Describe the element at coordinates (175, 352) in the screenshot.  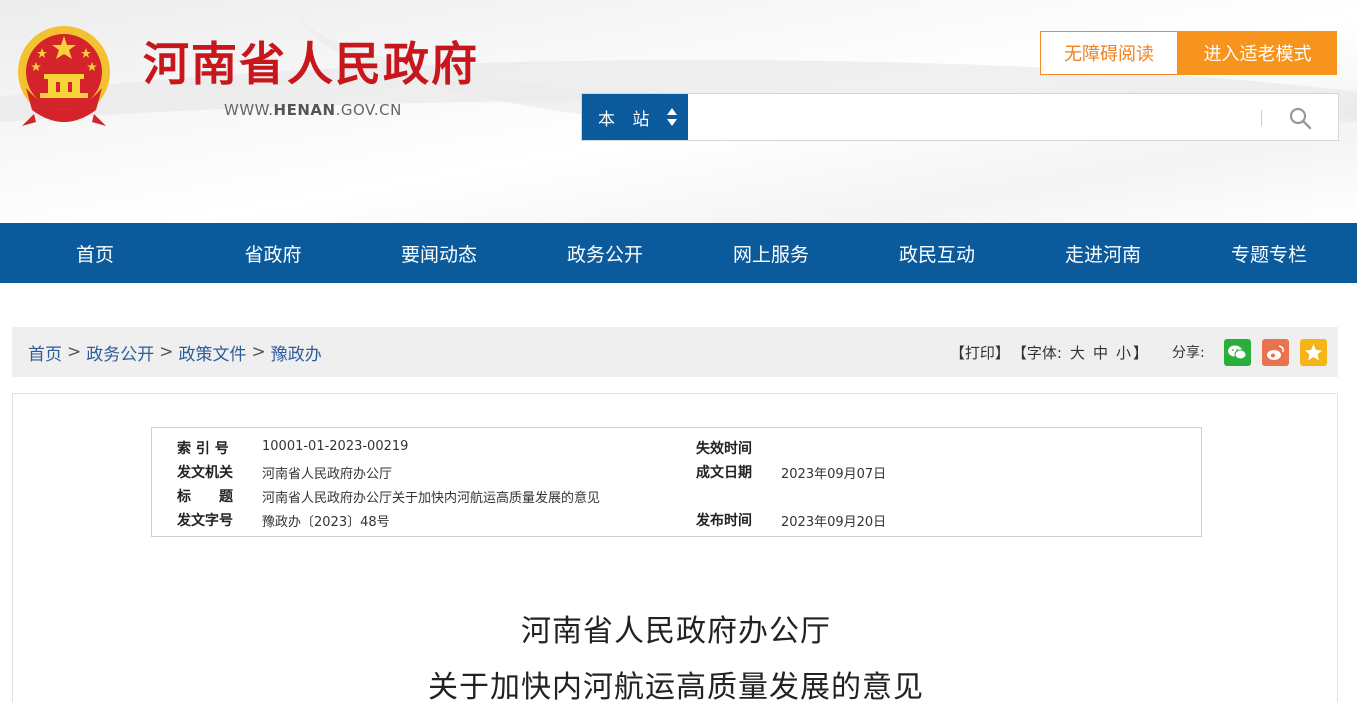
I see `breadcrumb: 首页 > 政务公开 > 政策文件 > 豫政办` at that location.